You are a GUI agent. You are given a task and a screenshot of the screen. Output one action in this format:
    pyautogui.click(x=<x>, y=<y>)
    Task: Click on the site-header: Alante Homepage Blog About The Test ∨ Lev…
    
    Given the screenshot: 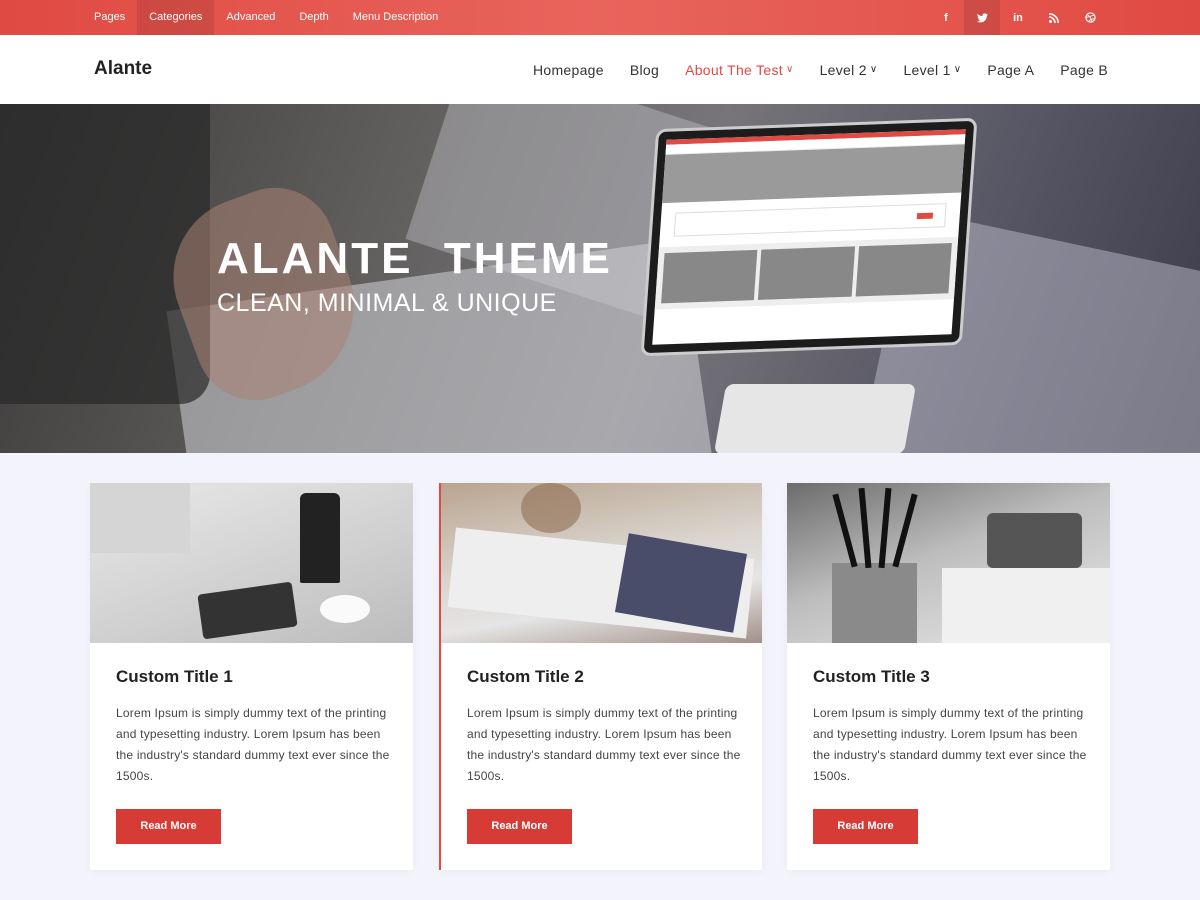 What is the action you would take?
    pyautogui.click(x=600, y=69)
    